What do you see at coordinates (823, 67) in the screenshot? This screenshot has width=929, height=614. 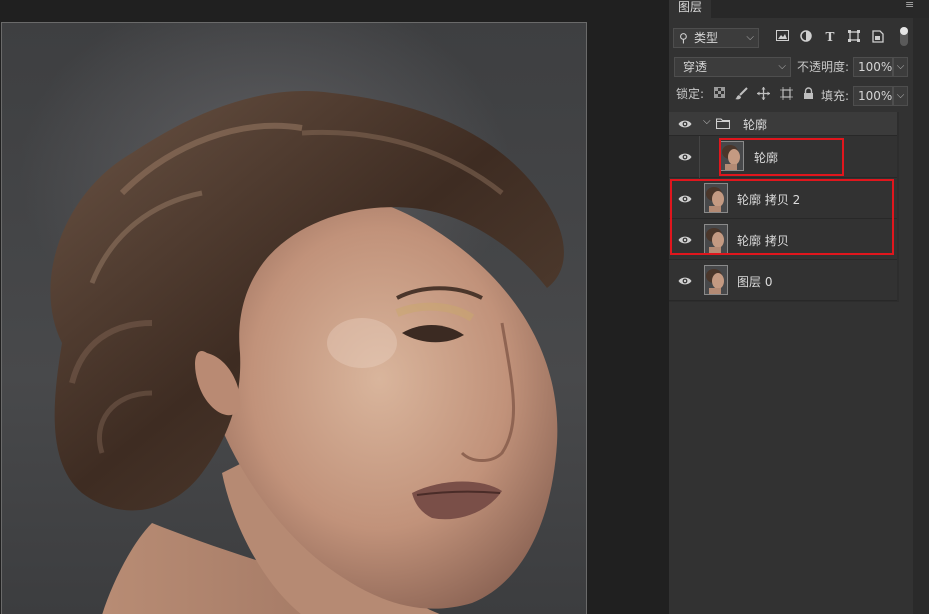 I see `opacity-label: 不透明度:` at bounding box center [823, 67].